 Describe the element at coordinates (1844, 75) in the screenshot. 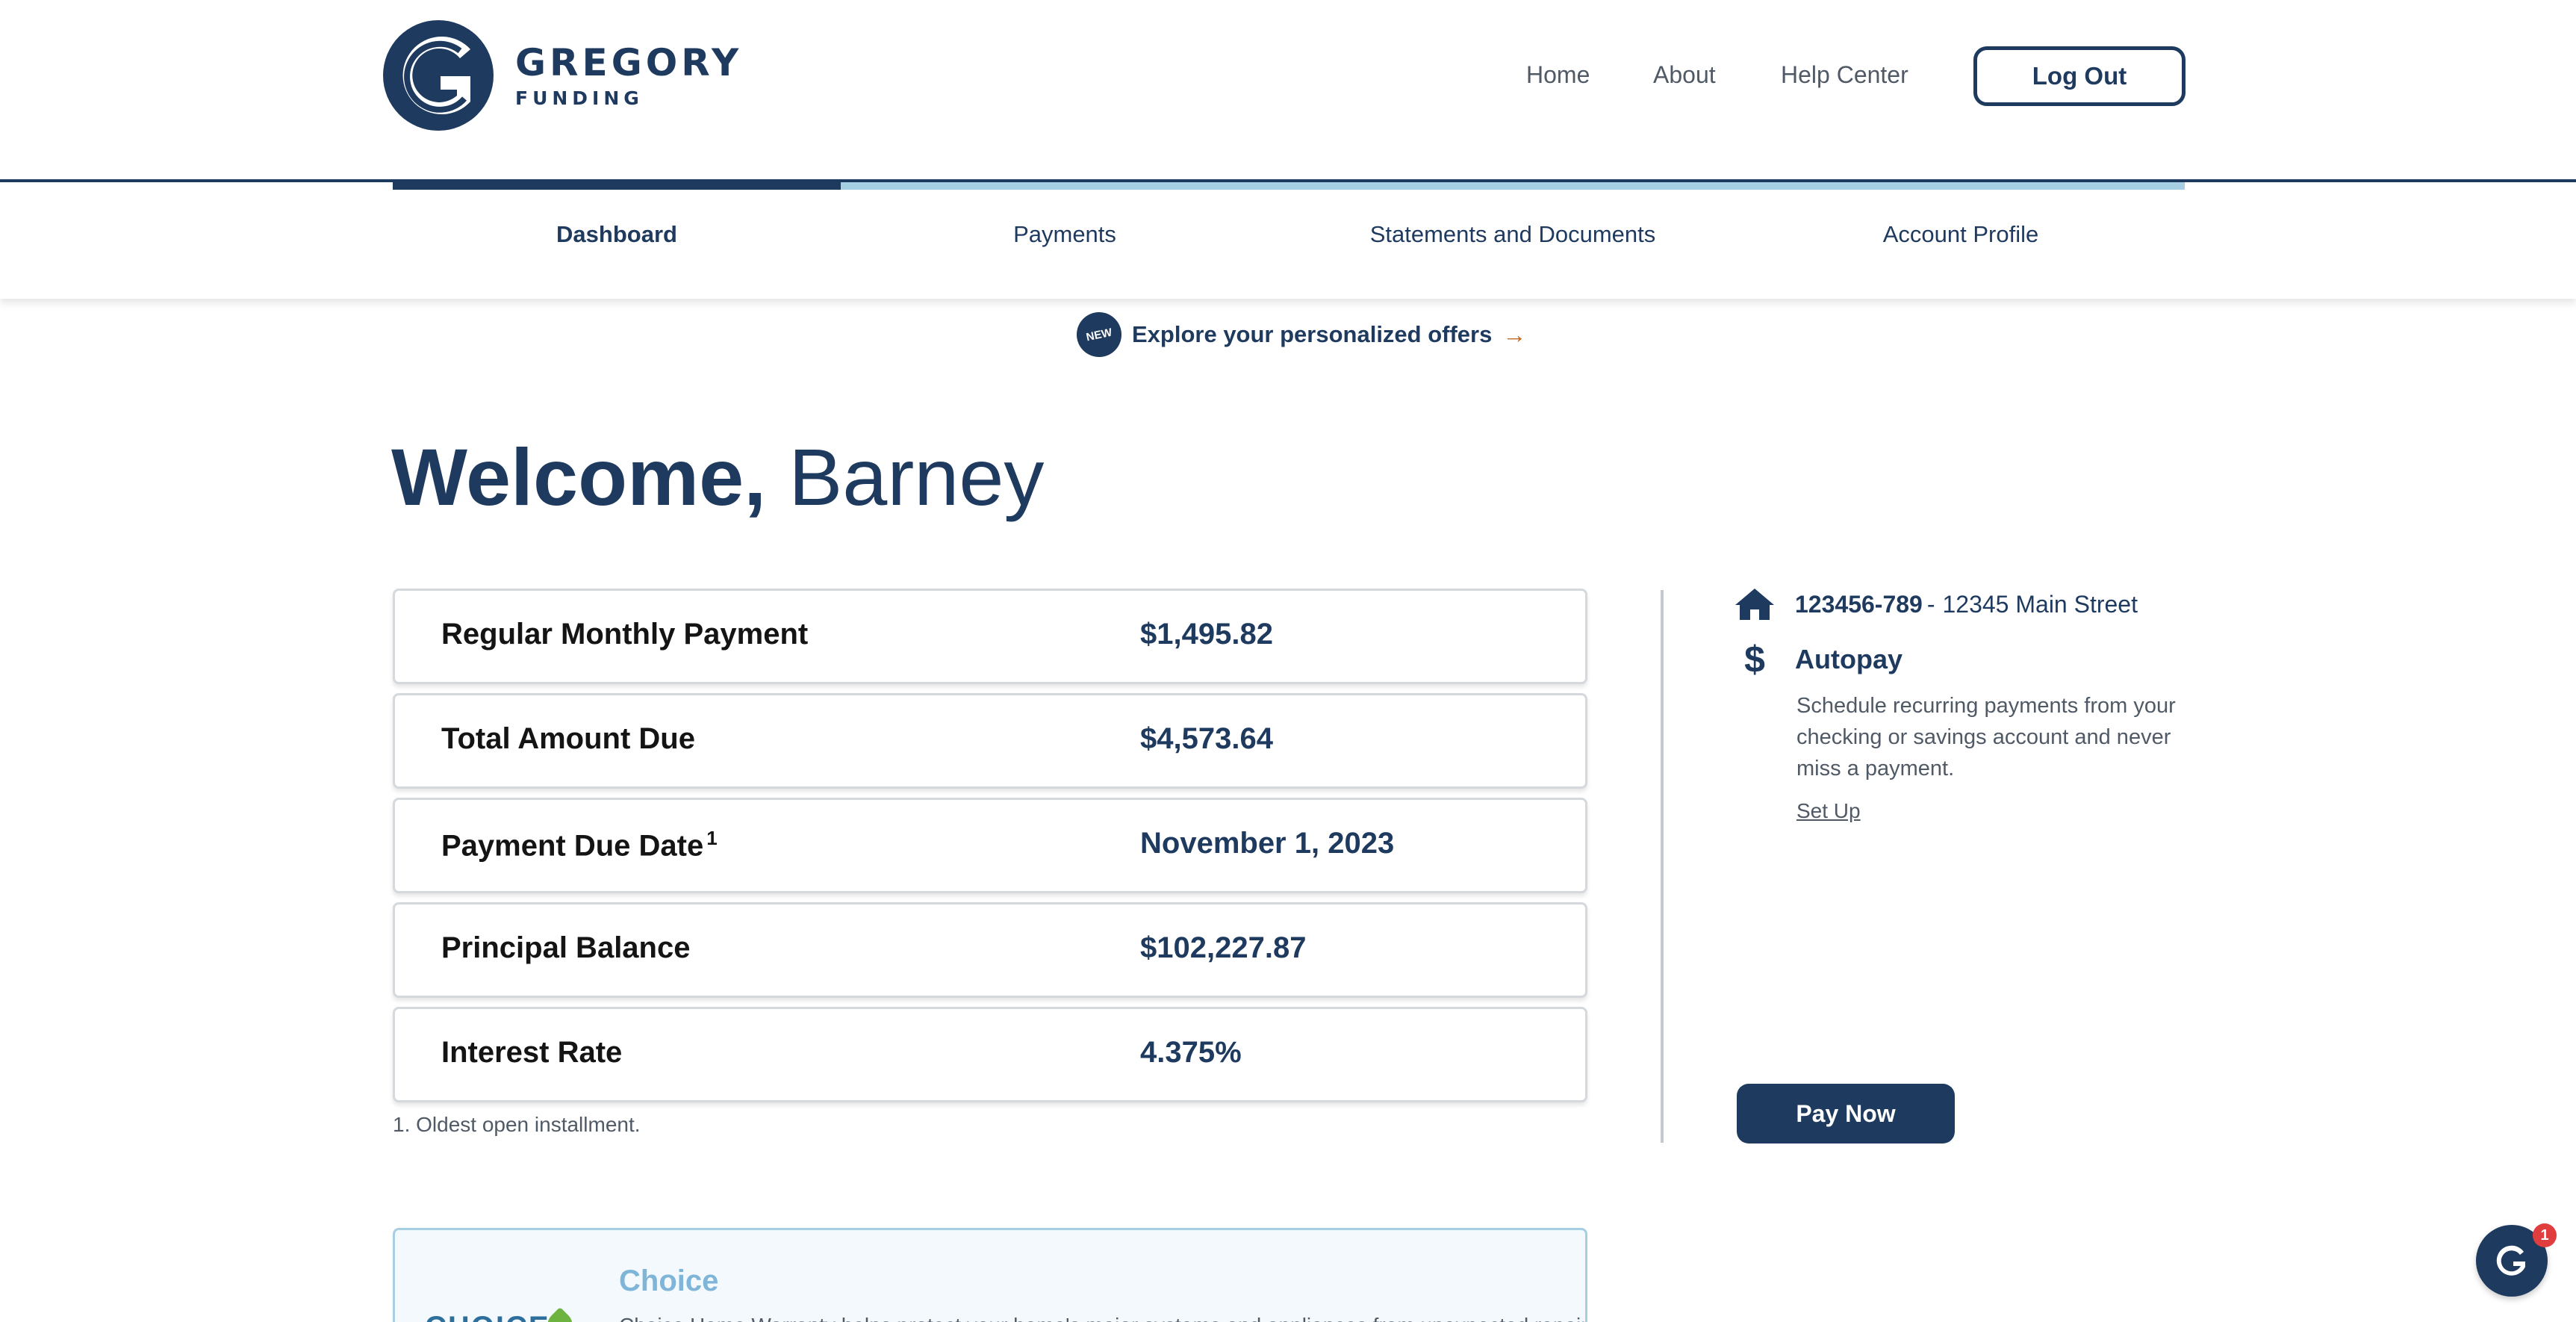

I see `nav-help-center-link: Help Center` at that location.